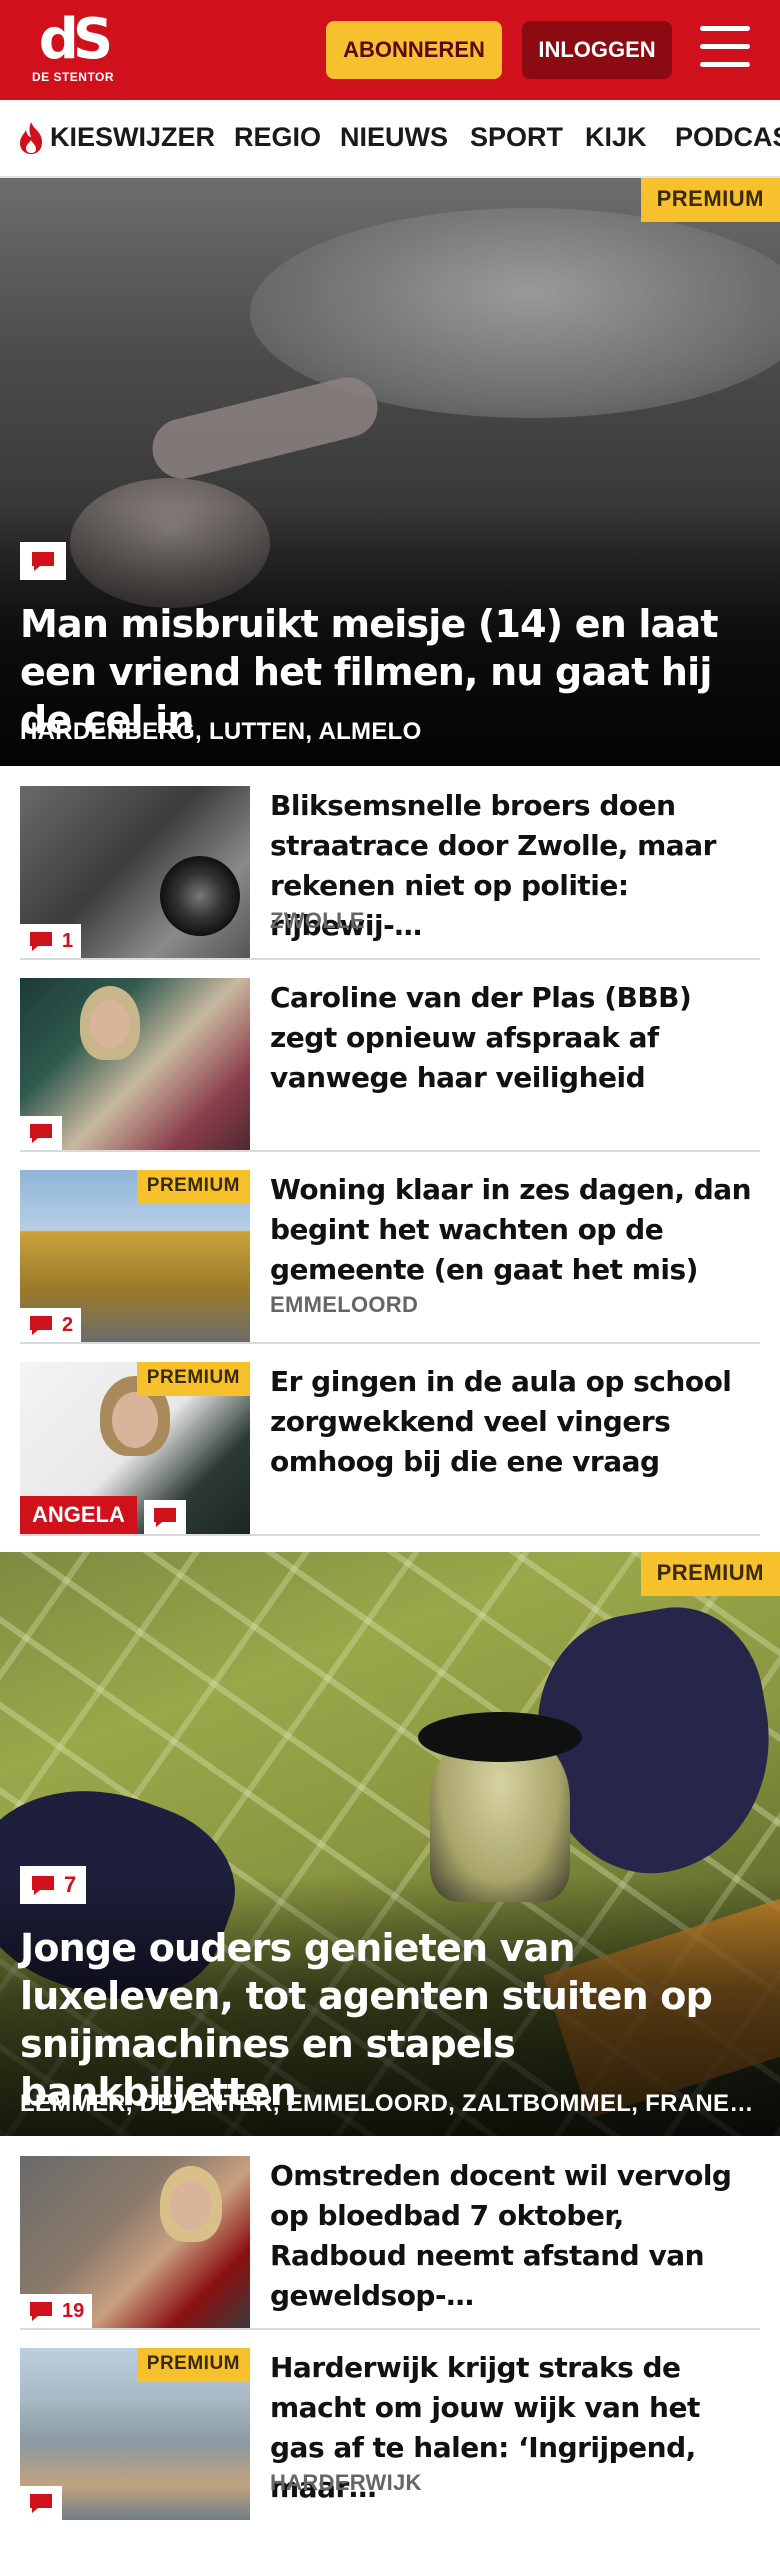 The width and height of the screenshot is (780, 2560). What do you see at coordinates (68, 940) in the screenshot?
I see `comment-count: 1` at bounding box center [68, 940].